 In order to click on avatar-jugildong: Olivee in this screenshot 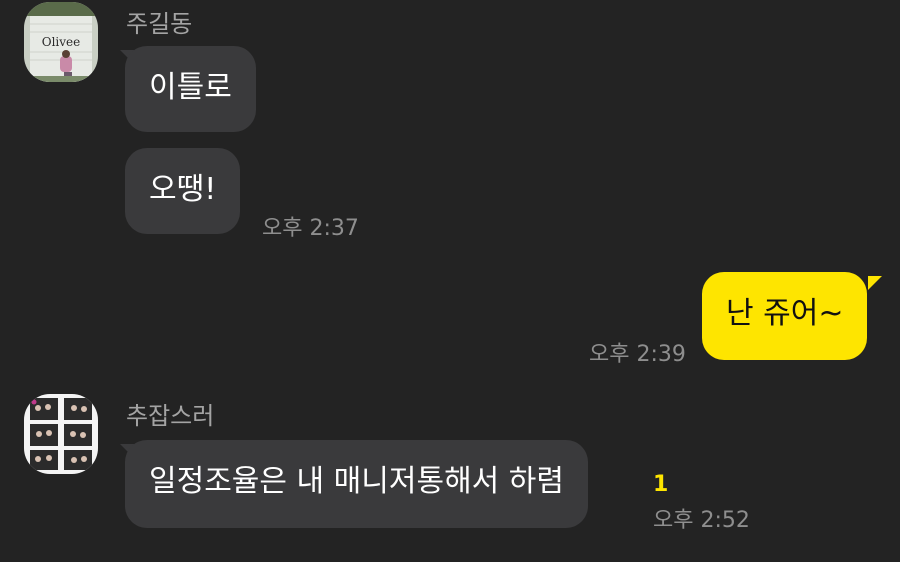, I will do `click(61, 42)`.